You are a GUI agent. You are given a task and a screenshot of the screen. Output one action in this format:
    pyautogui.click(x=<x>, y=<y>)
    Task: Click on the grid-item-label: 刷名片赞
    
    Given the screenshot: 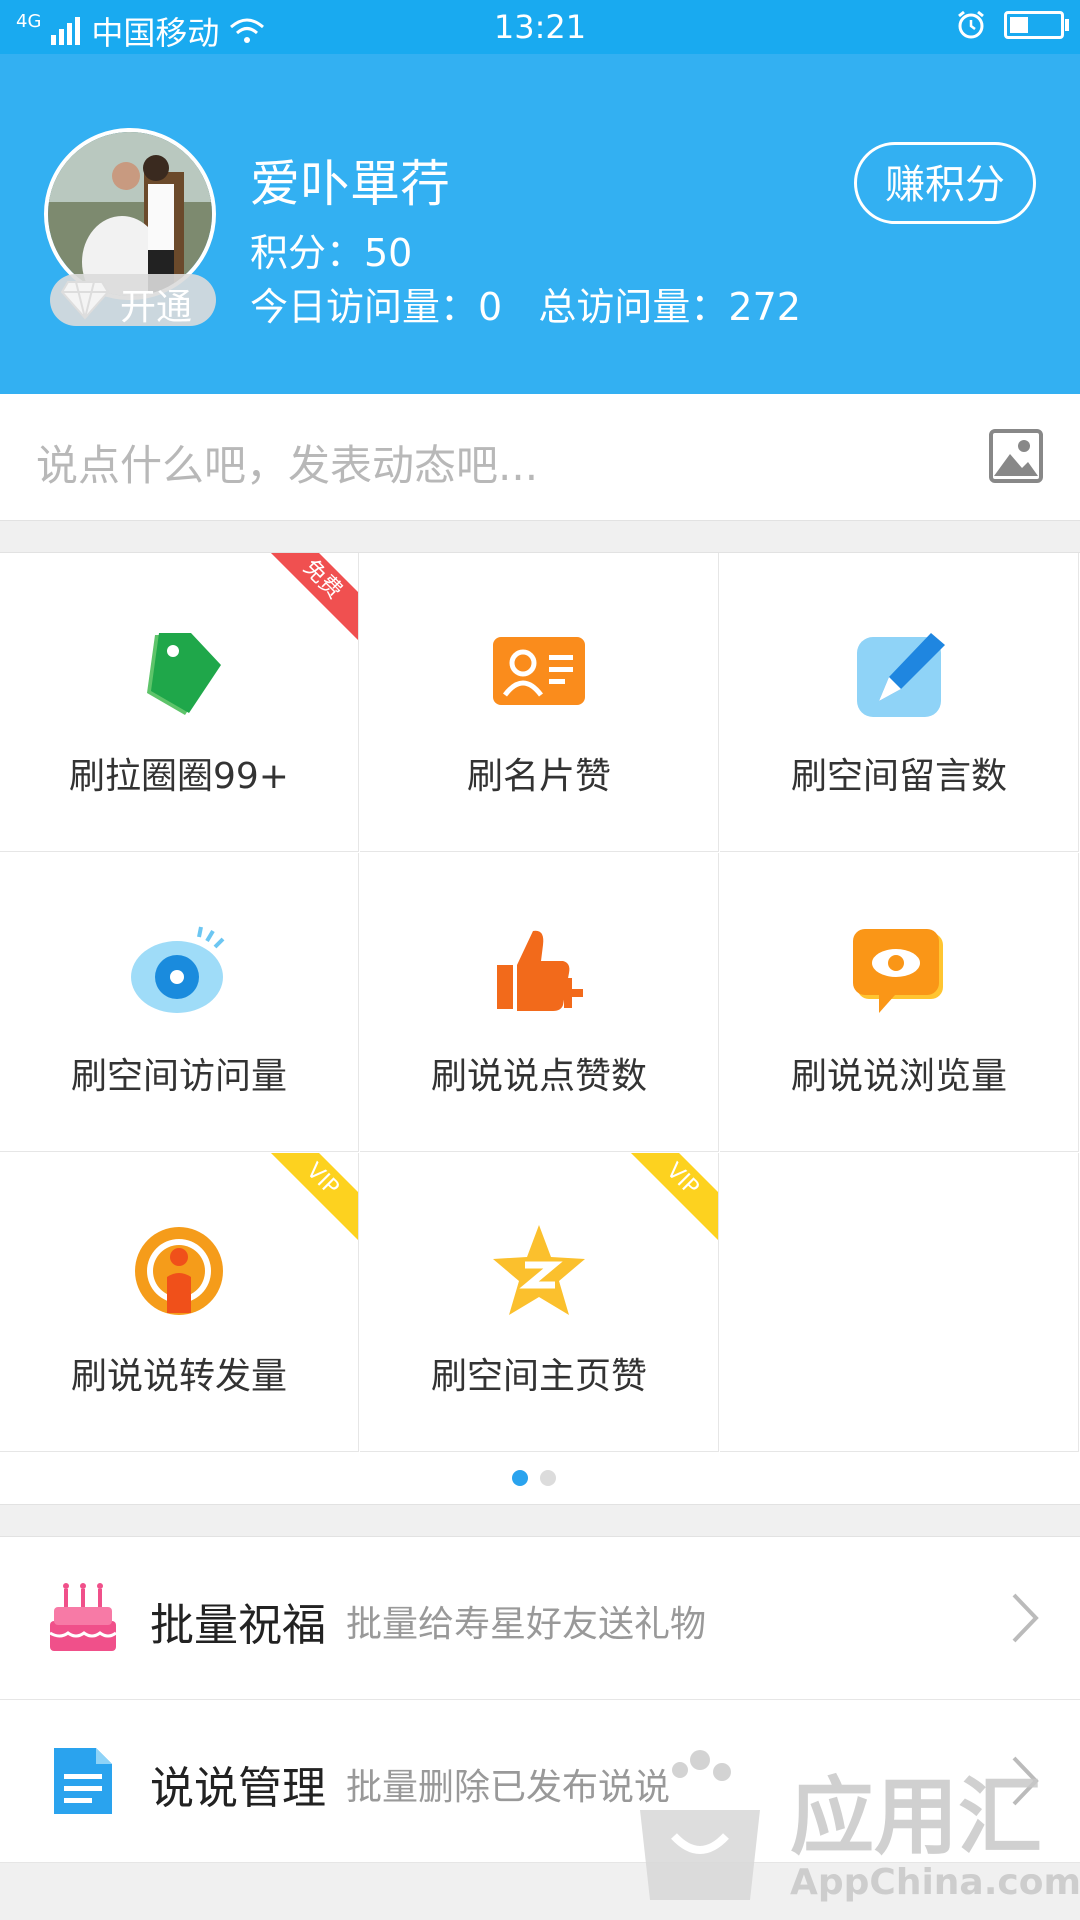 What is the action you would take?
    pyautogui.click(x=538, y=776)
    